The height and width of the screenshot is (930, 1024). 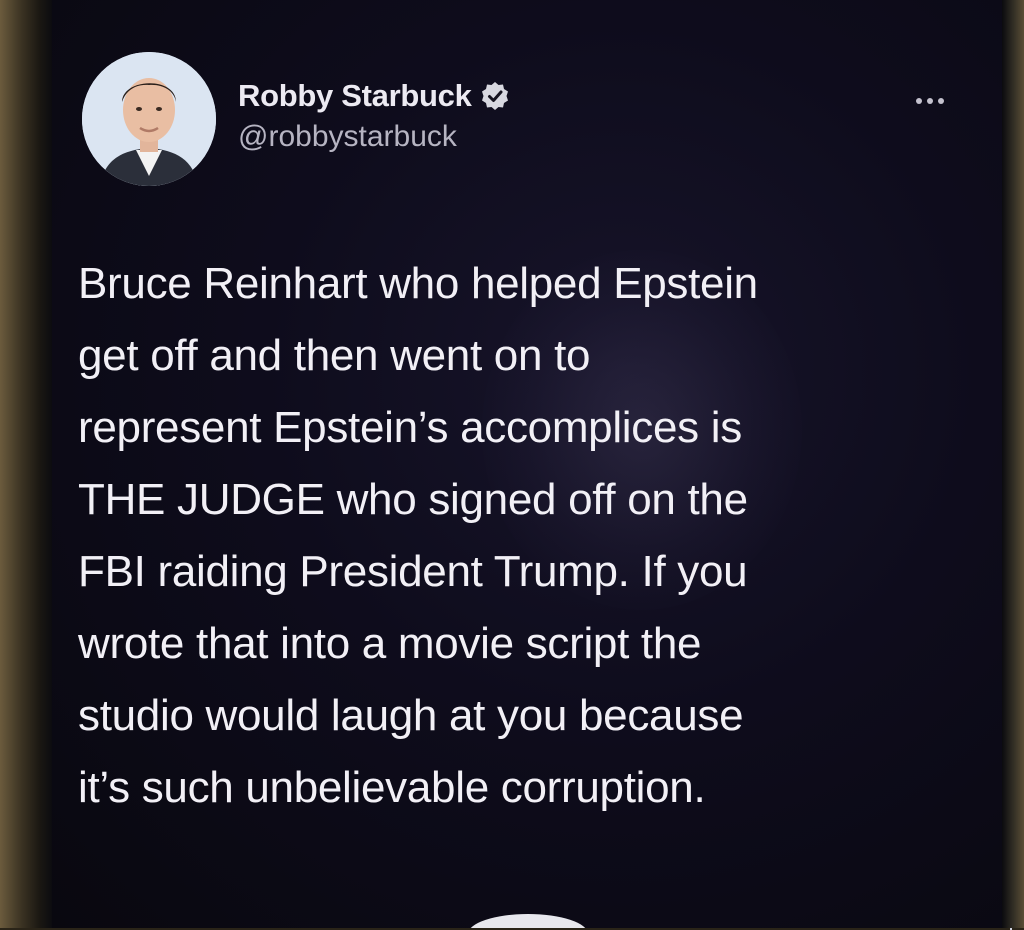 What do you see at coordinates (494, 96) in the screenshot?
I see `verified-badge-icon` at bounding box center [494, 96].